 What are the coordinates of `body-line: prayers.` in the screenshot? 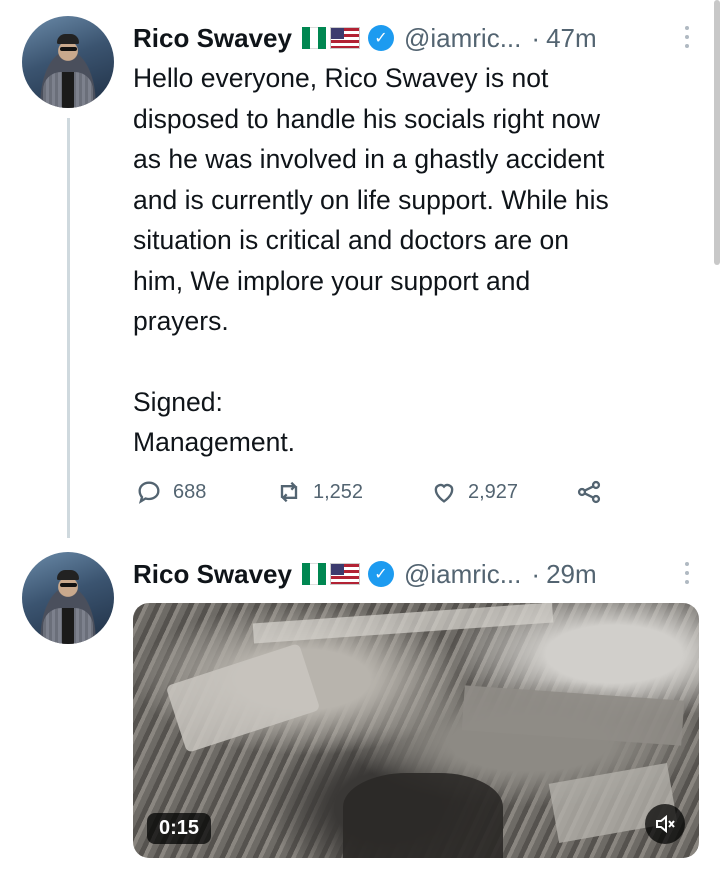 It's located at (181, 321).